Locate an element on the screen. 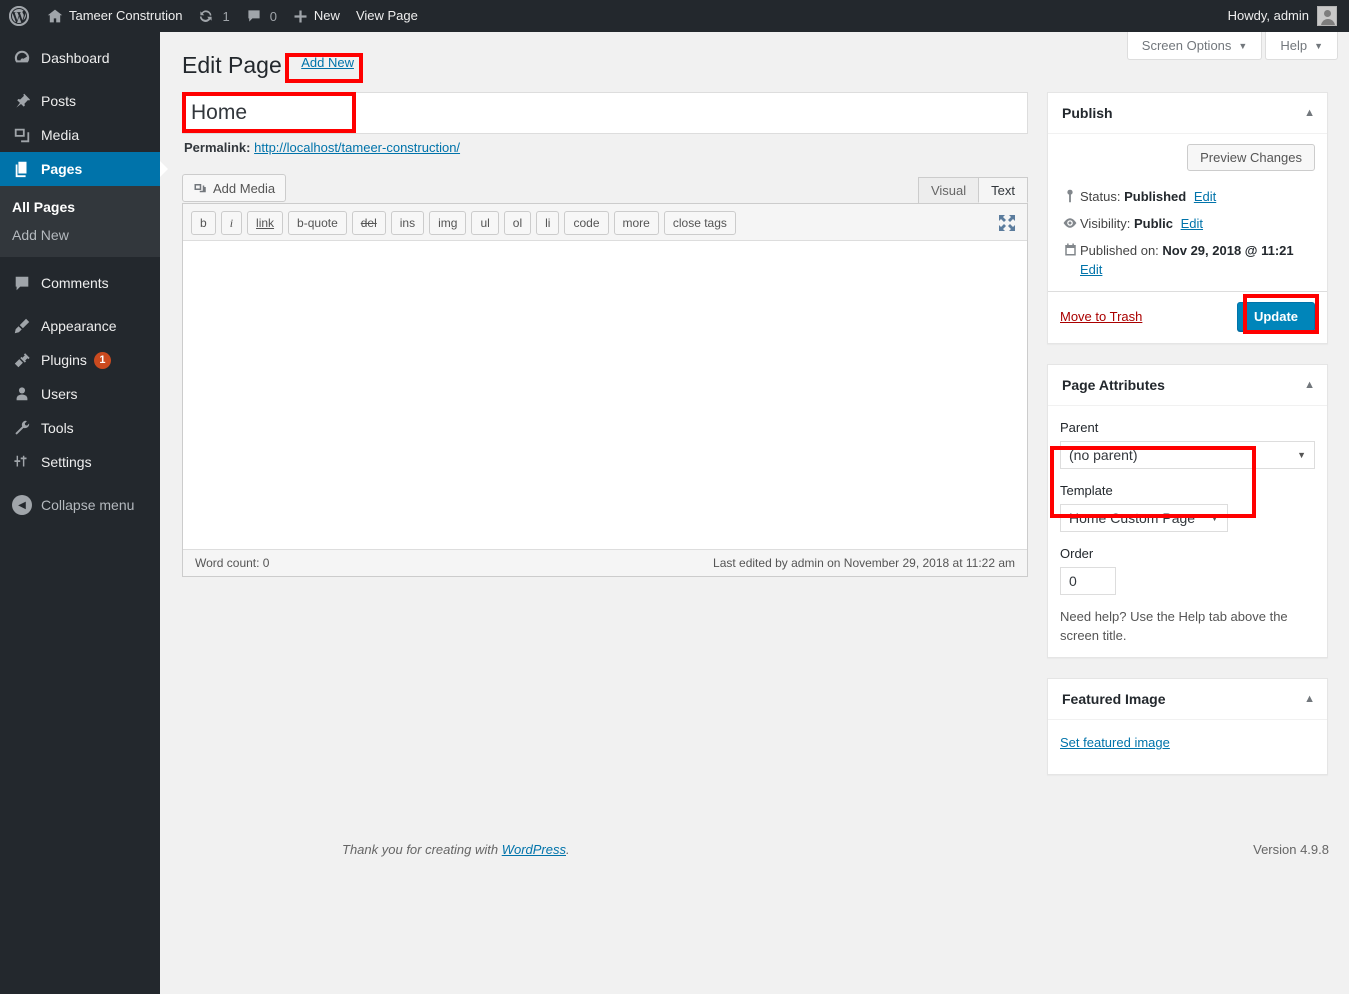 This screenshot has width=1349, height=994. permalink-label: Permalink: is located at coordinates (217, 147).